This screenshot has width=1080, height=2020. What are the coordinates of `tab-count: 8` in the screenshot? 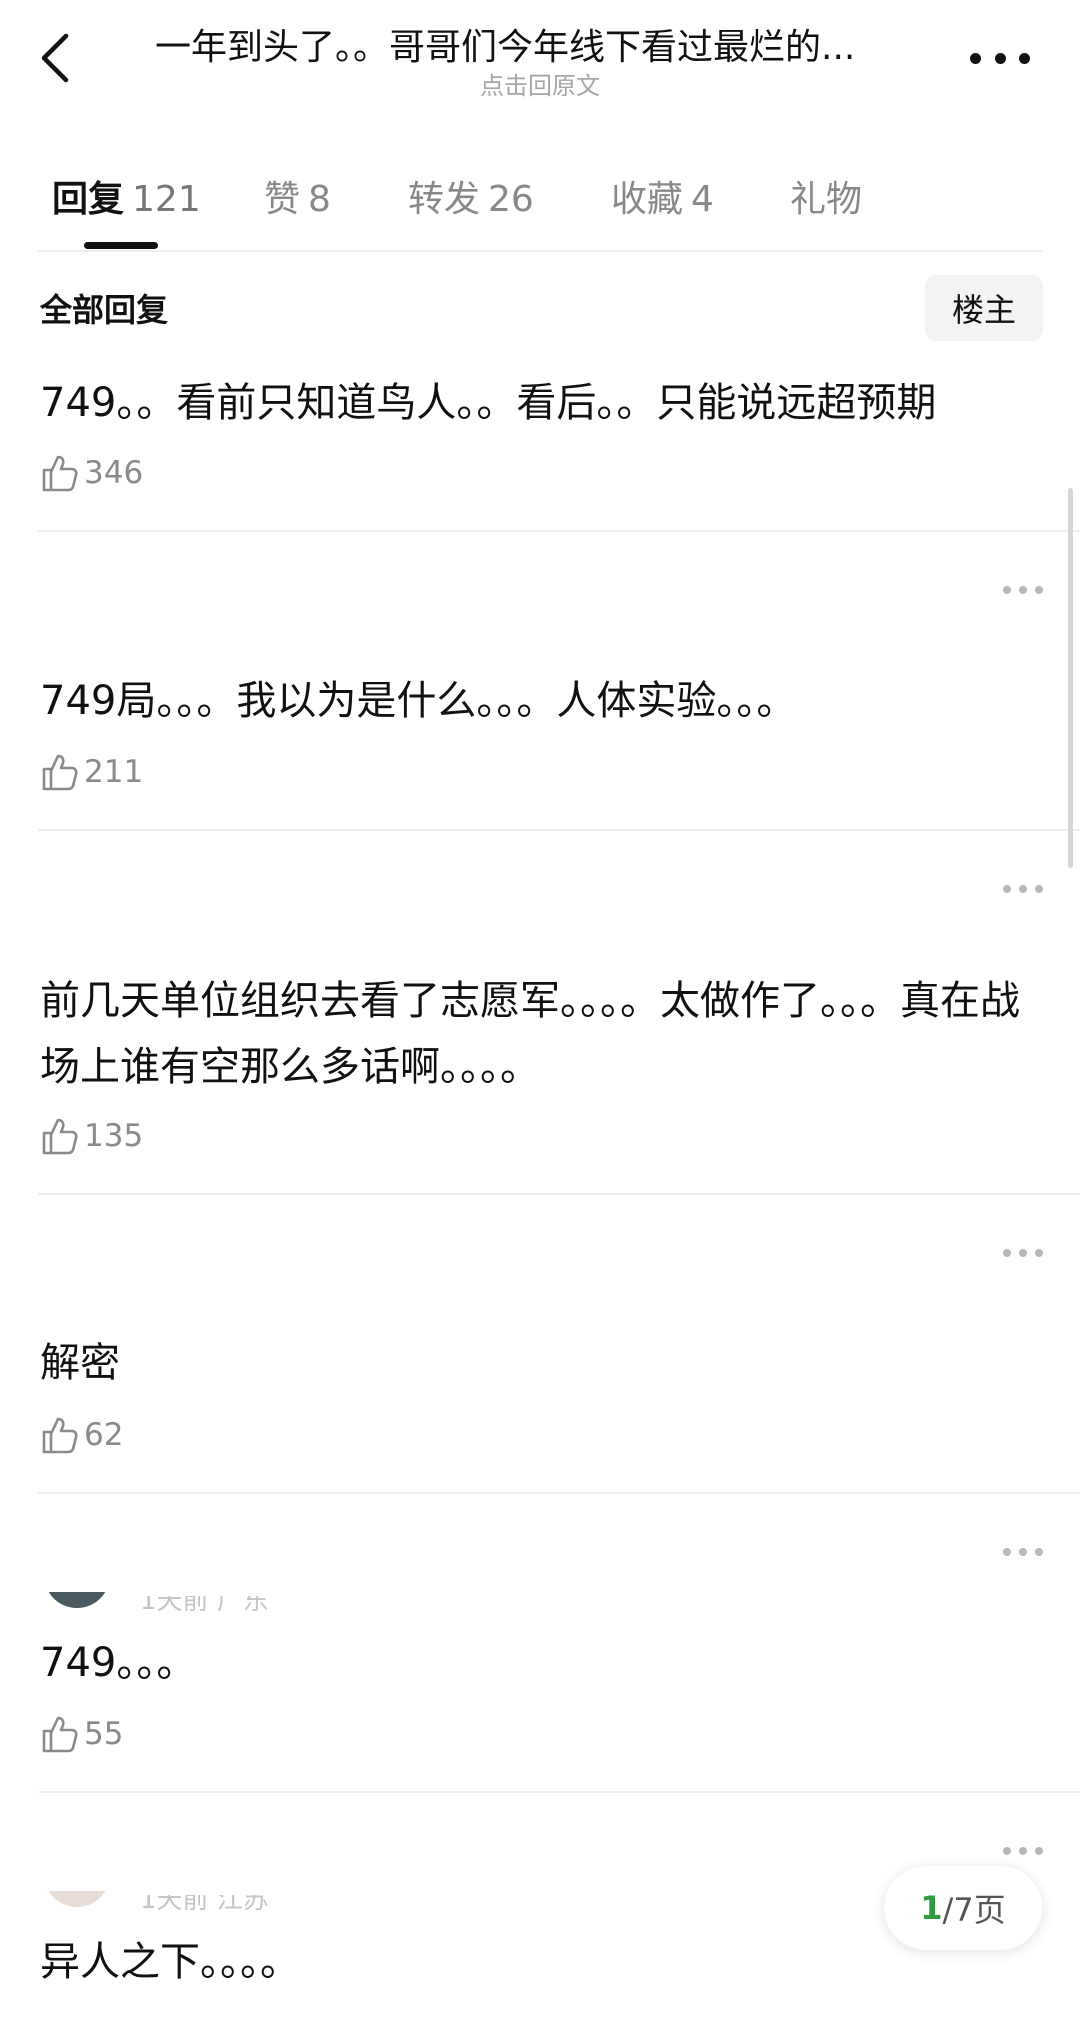 It's located at (319, 199).